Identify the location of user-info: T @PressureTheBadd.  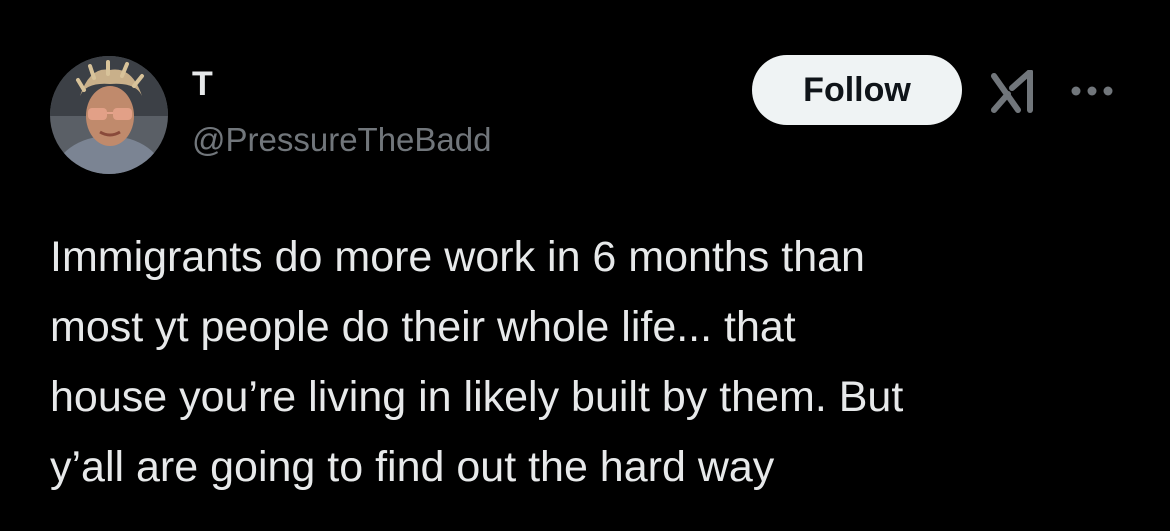
(341, 112).